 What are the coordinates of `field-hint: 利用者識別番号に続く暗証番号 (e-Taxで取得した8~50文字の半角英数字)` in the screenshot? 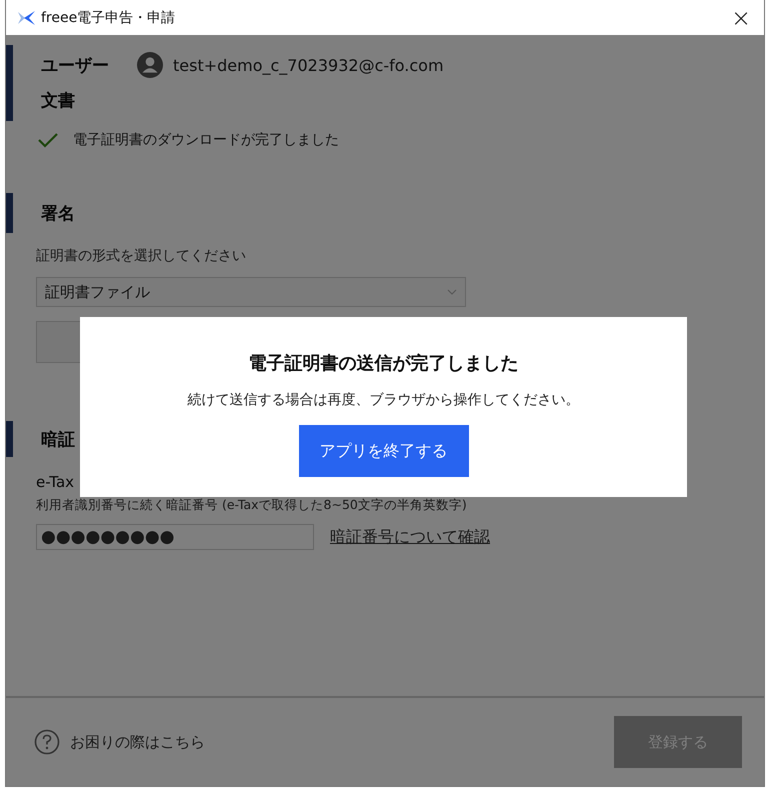 It's located at (251, 505).